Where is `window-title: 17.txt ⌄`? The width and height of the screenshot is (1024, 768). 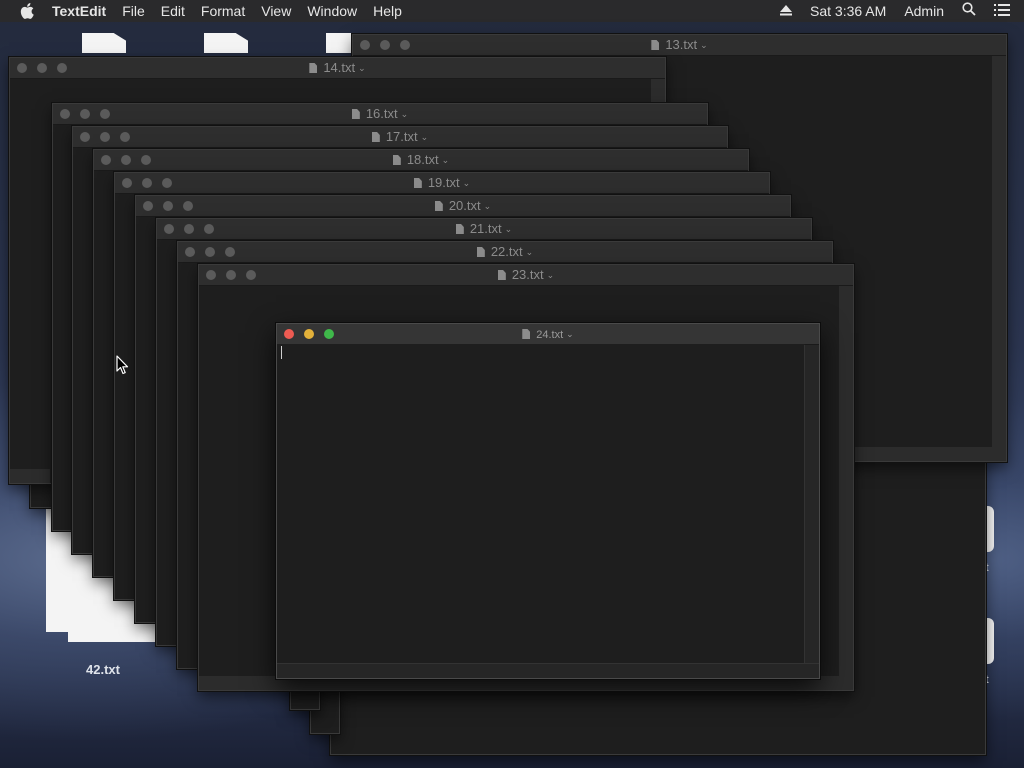
window-title: 17.txt ⌄ is located at coordinates (400, 137).